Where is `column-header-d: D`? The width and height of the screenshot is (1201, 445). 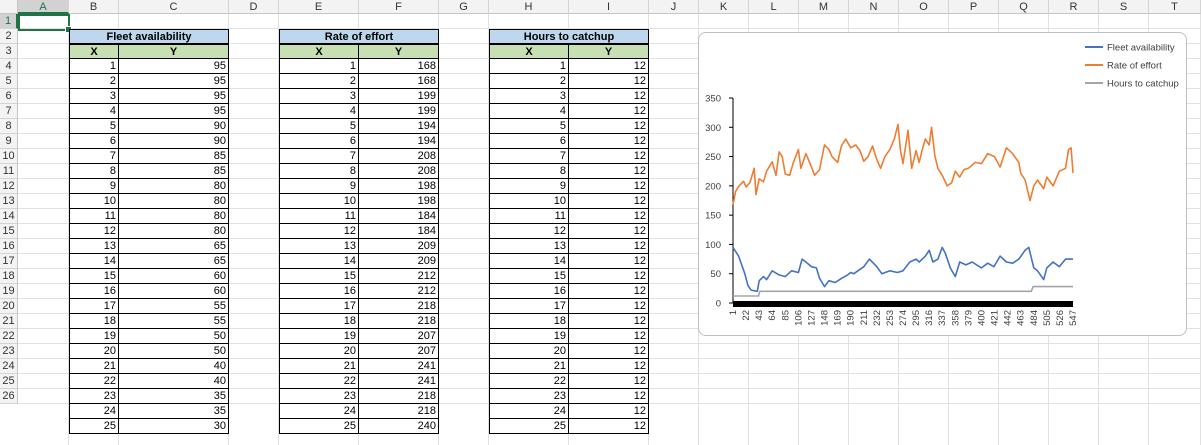
column-header-d: D is located at coordinates (254, 7).